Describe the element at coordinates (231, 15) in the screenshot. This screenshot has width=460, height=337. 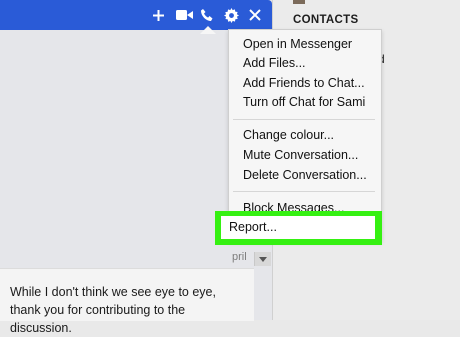
I see `gear-icon` at that location.